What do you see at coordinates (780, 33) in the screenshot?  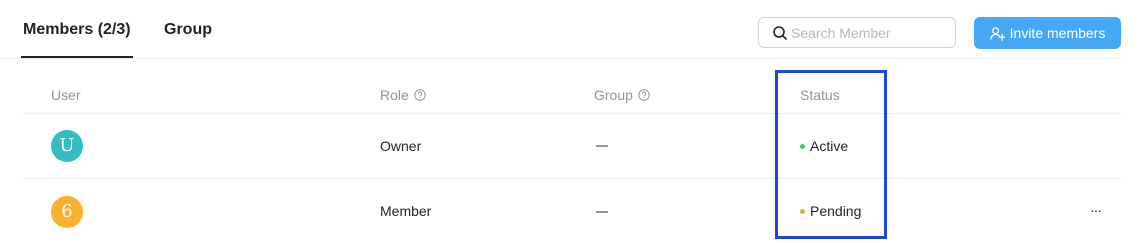 I see `search-icon` at bounding box center [780, 33].